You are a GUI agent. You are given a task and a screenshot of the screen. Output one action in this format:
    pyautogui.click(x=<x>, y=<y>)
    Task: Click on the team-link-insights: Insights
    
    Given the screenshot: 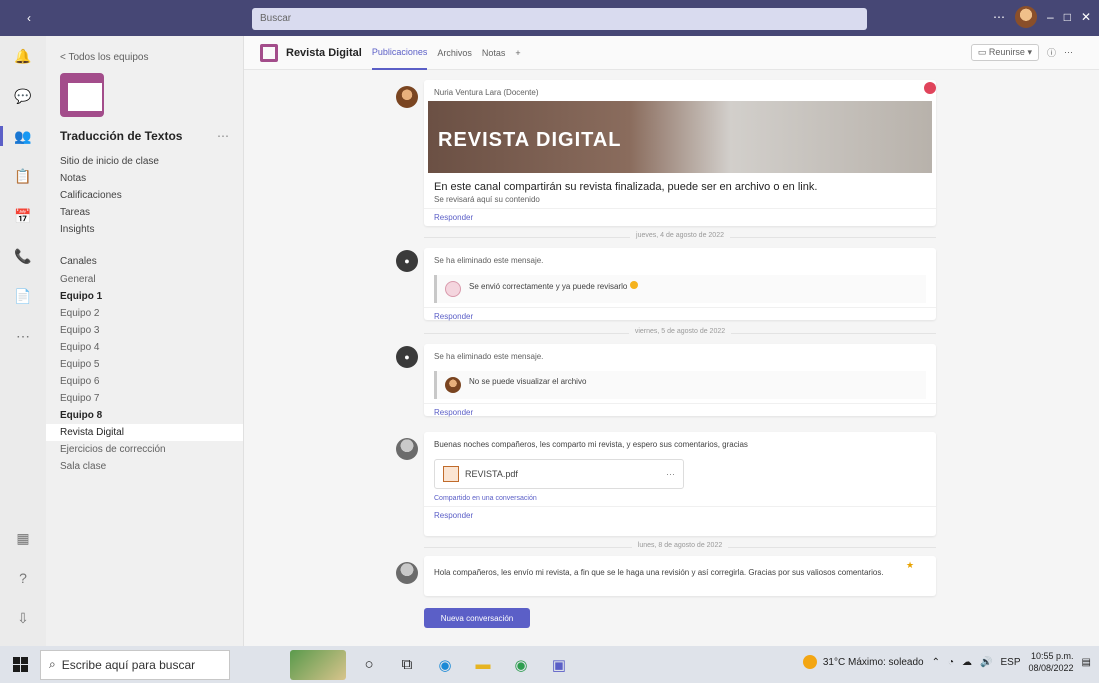 What is the action you would take?
    pyautogui.click(x=144, y=229)
    